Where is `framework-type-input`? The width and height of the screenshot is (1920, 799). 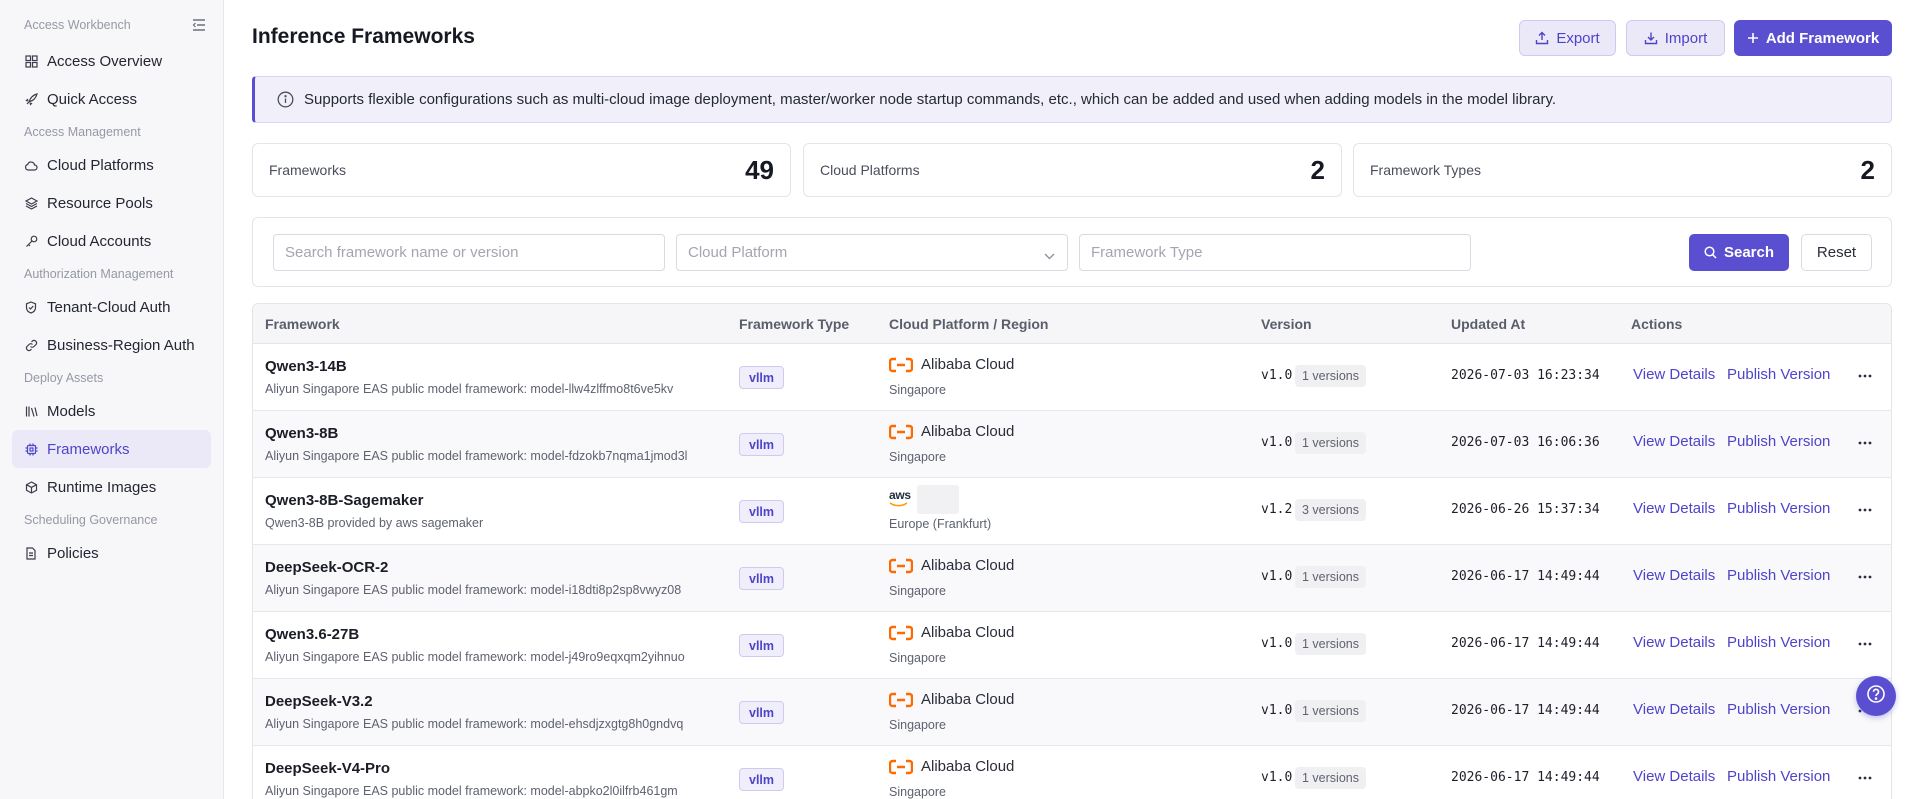 framework-type-input is located at coordinates (1280, 252).